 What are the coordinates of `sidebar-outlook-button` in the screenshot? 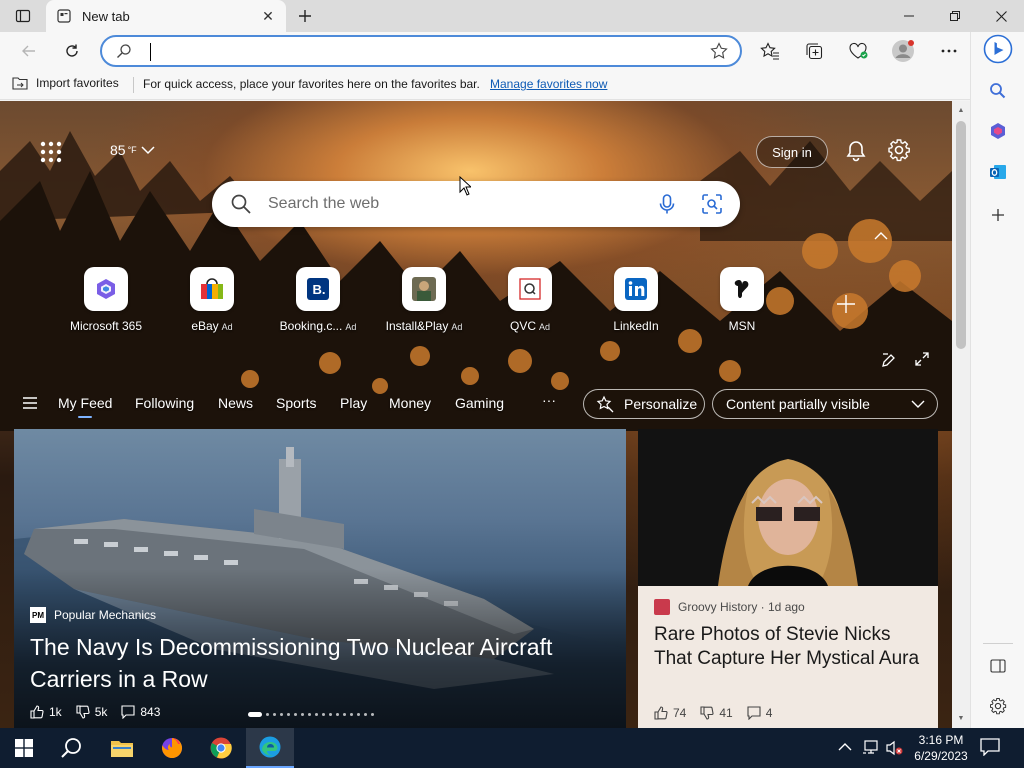 It's located at (998, 172).